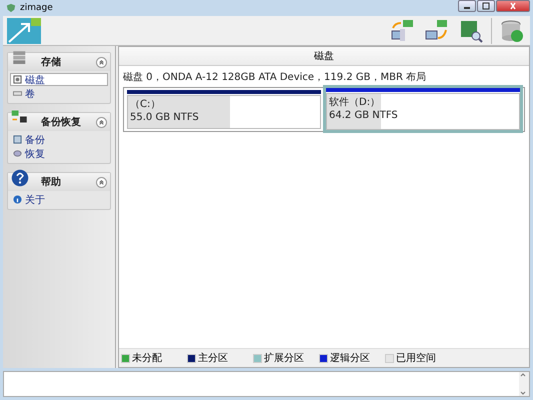 The width and height of the screenshot is (533, 400). I want to click on sidebar-item: 卷, so click(59, 93).